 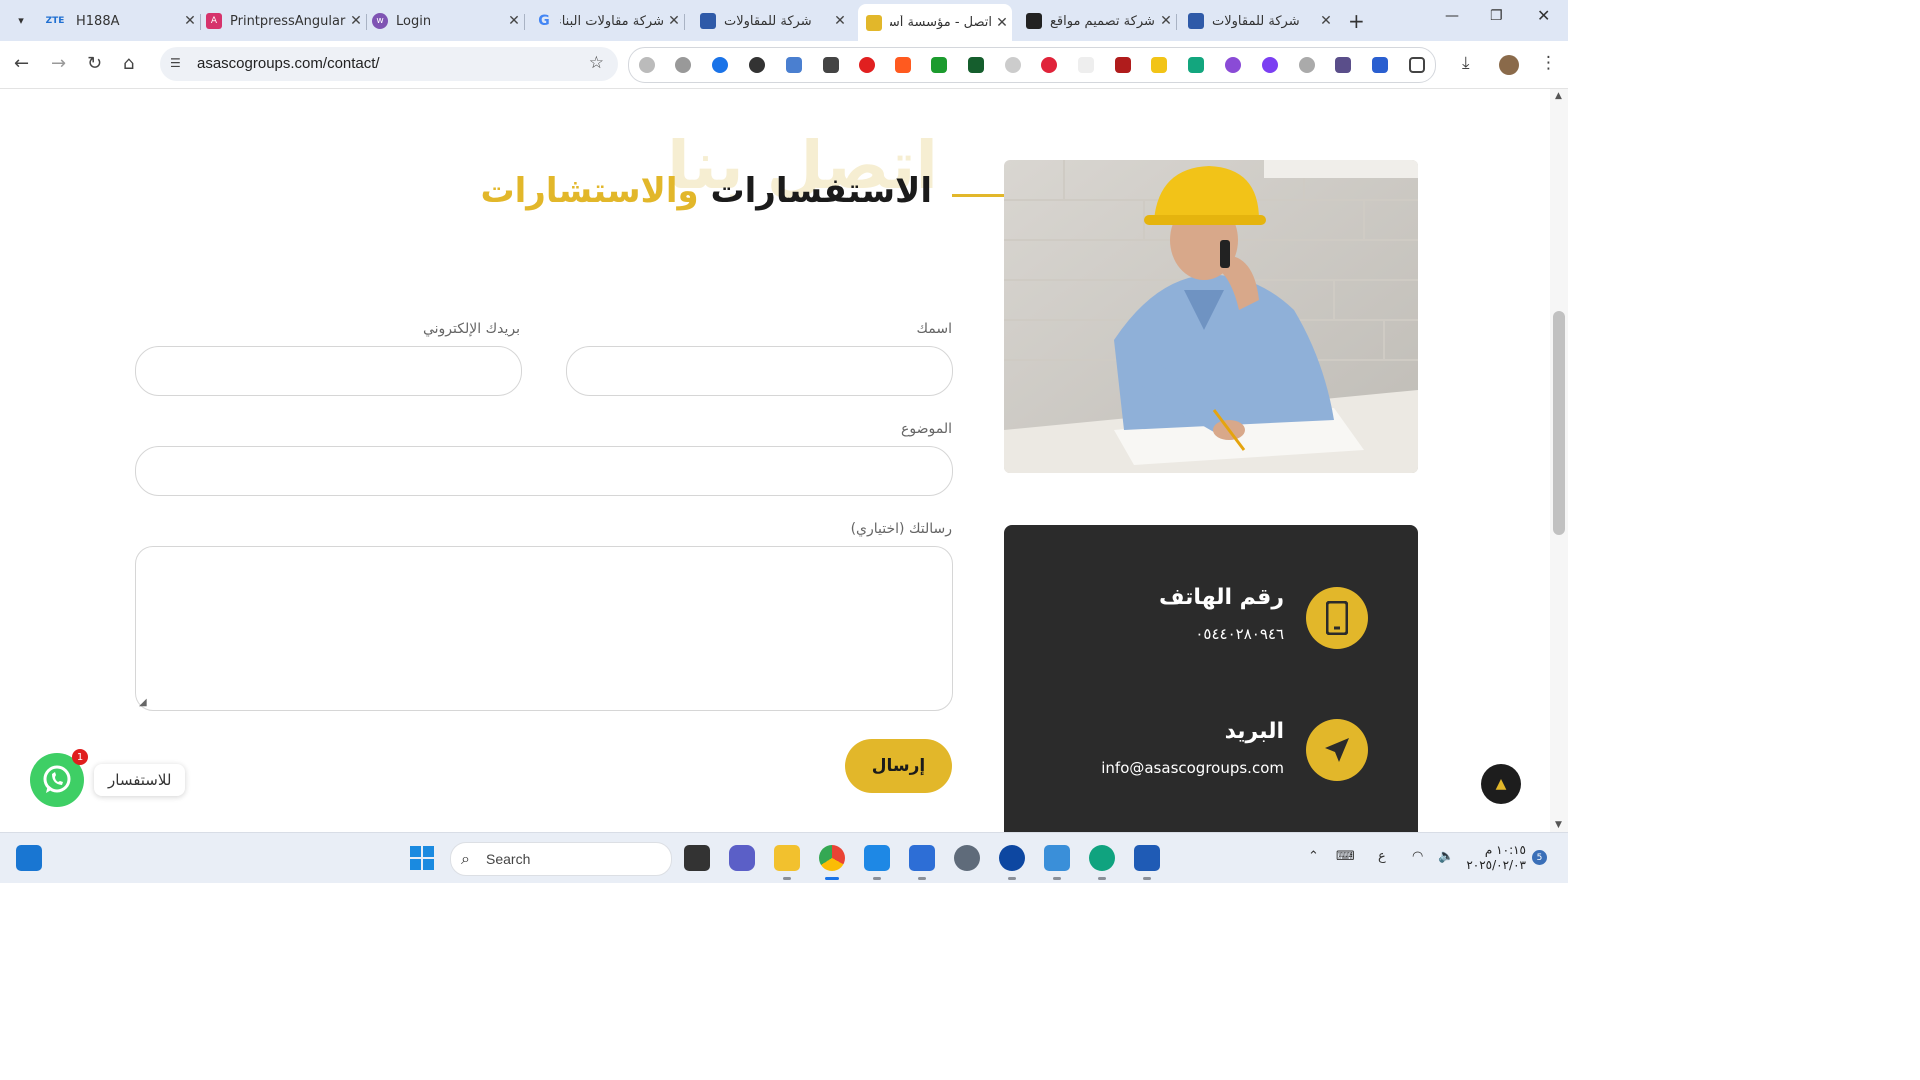 I want to click on notification-count: 5, so click(x=1539, y=857).